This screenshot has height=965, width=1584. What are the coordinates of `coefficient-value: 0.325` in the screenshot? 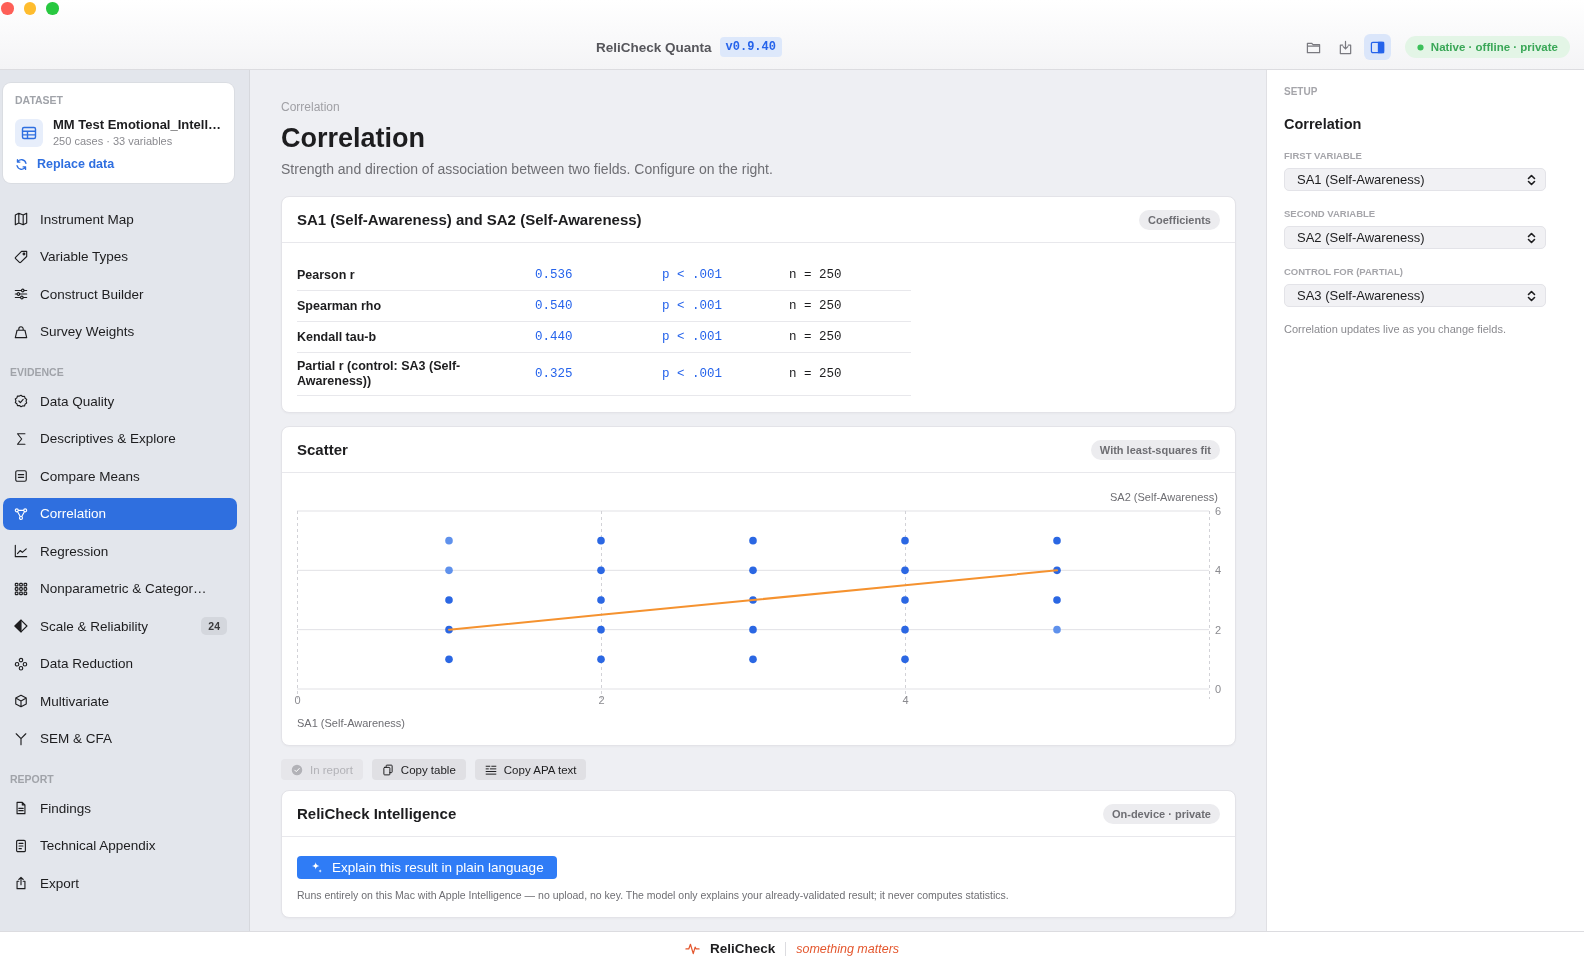 It's located at (554, 374).